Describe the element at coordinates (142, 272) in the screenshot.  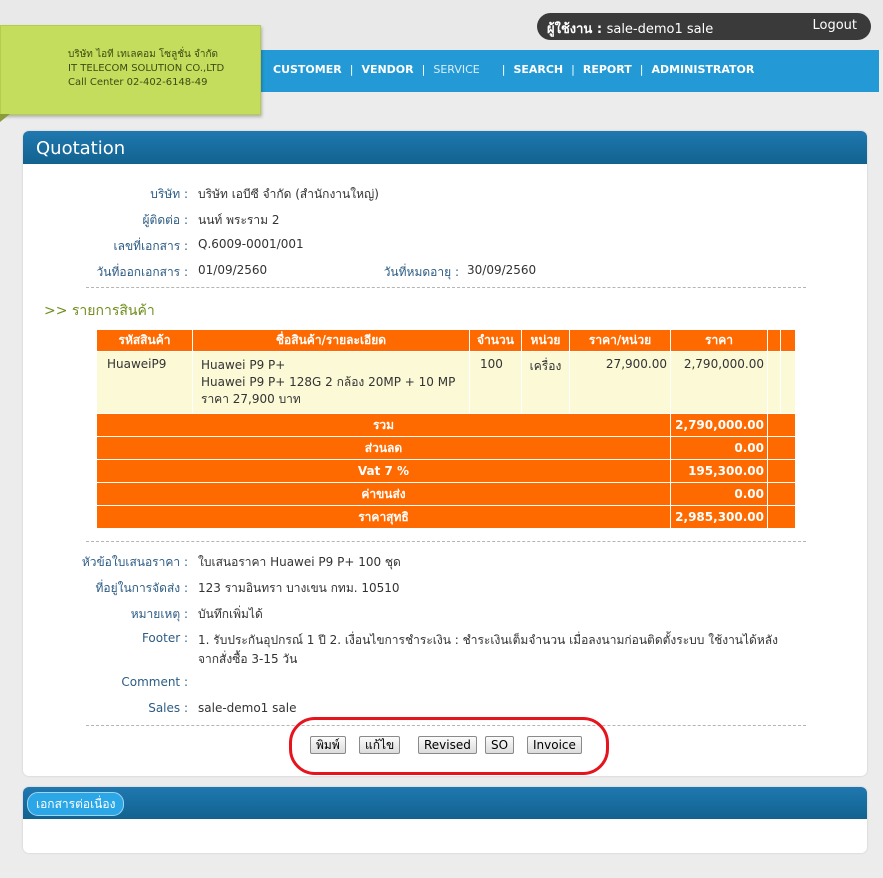
I see `issue-date-label: วันที่ออกเอกสาร :` at that location.